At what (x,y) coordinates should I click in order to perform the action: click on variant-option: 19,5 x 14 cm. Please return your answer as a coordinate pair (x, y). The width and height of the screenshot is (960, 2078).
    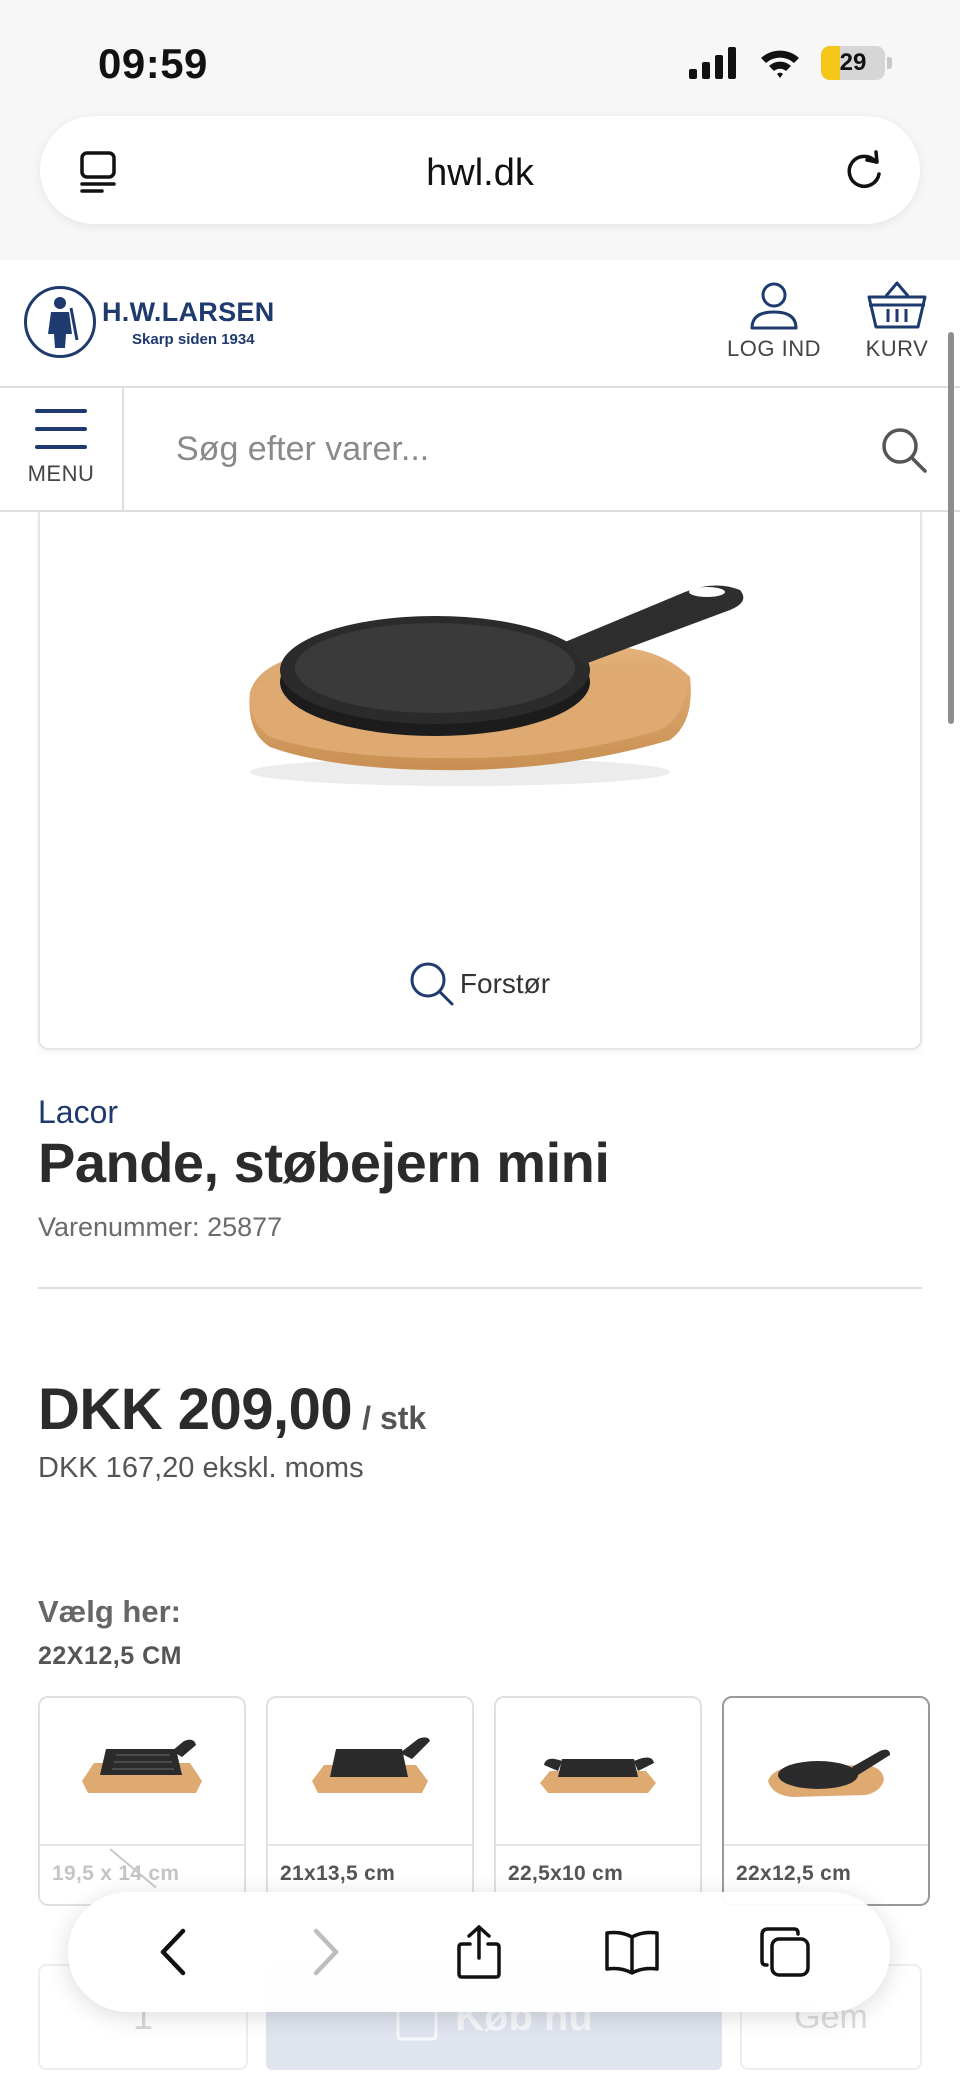
    Looking at the image, I should click on (142, 1801).